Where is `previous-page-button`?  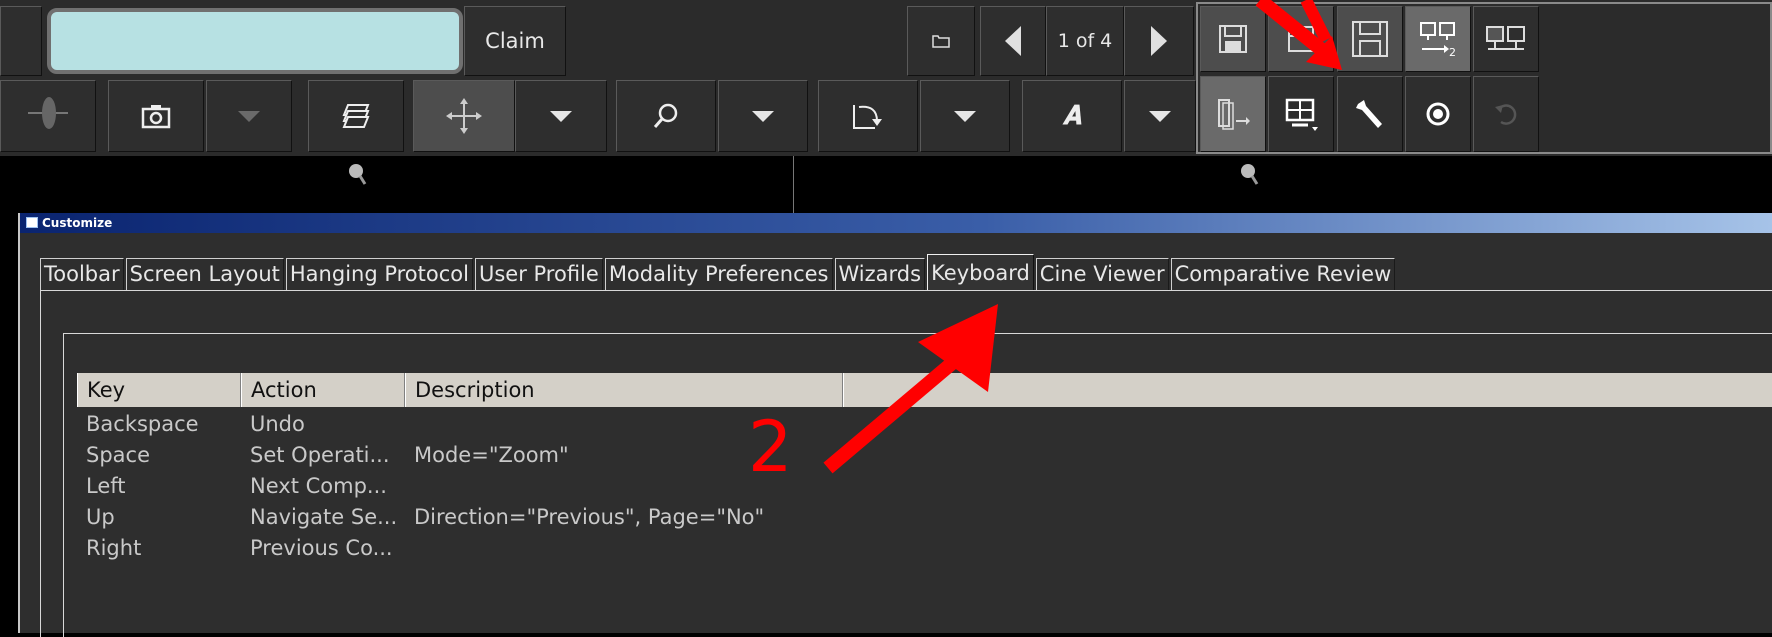 previous-page-button is located at coordinates (1013, 41).